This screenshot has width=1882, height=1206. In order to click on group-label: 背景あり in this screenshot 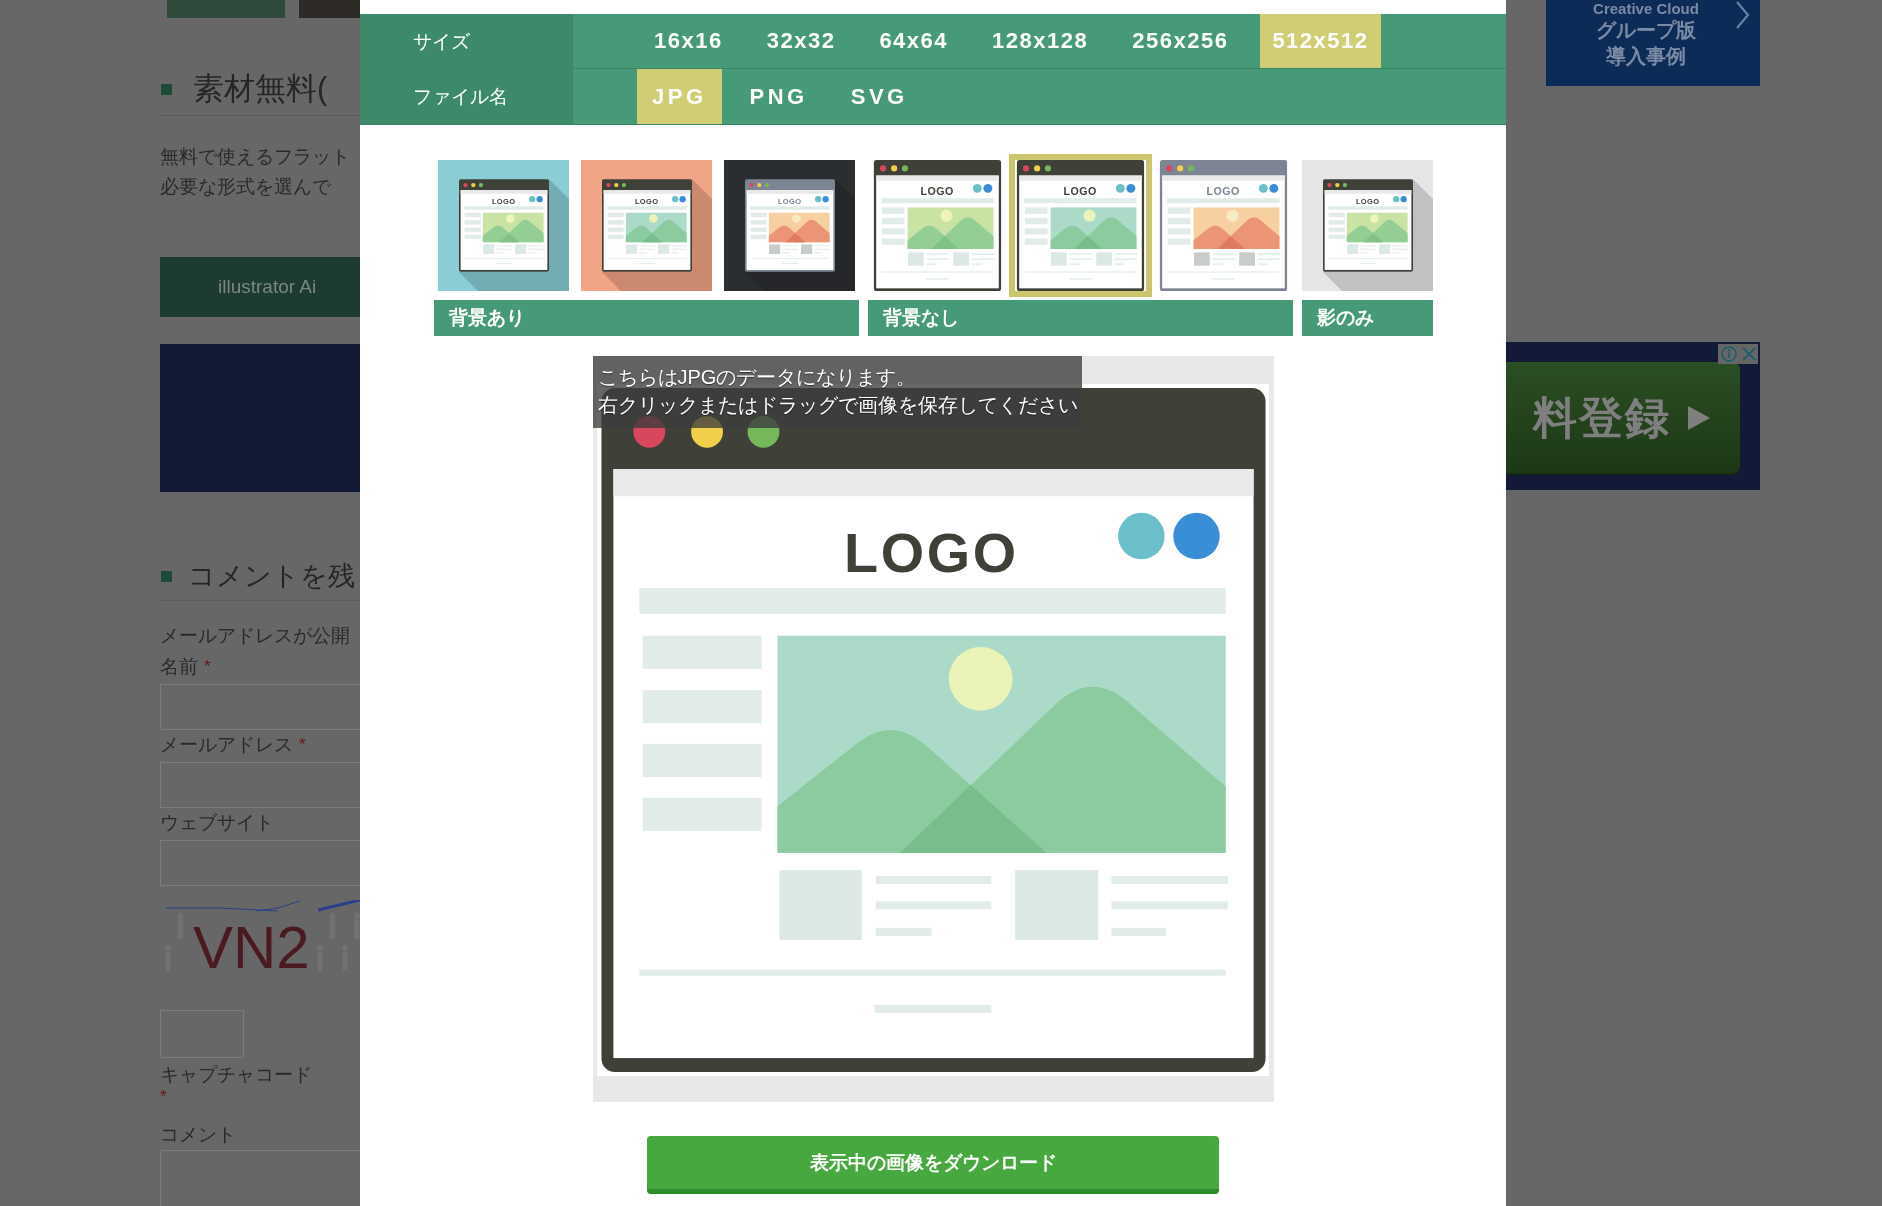, I will do `click(646, 318)`.